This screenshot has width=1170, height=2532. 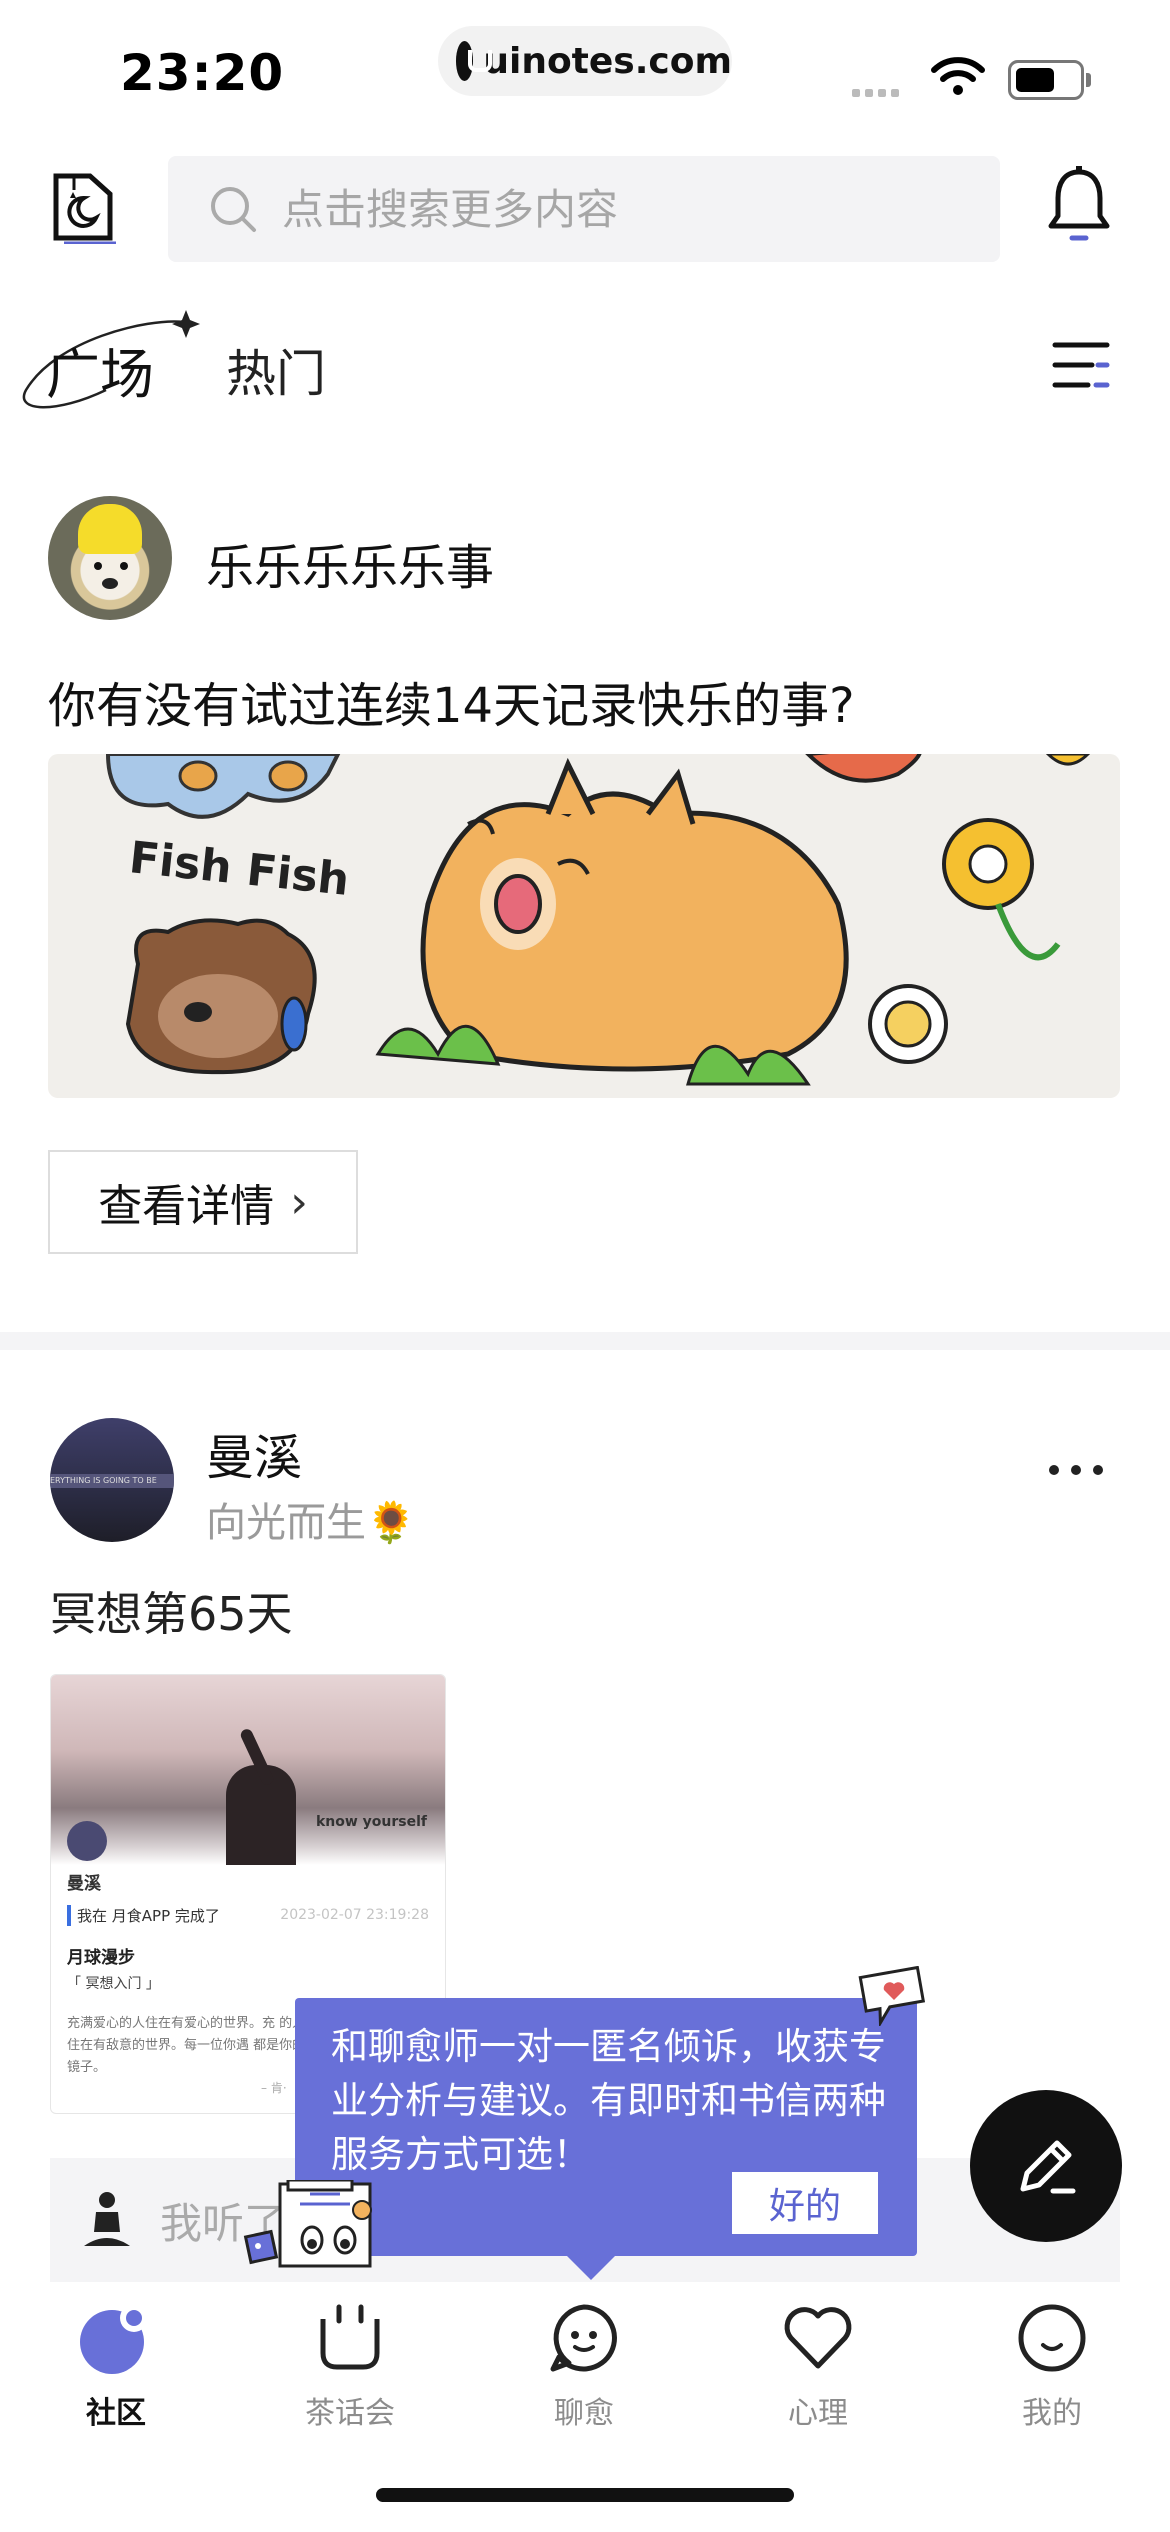 I want to click on heart-bubble-icon, so click(x=892, y=1996).